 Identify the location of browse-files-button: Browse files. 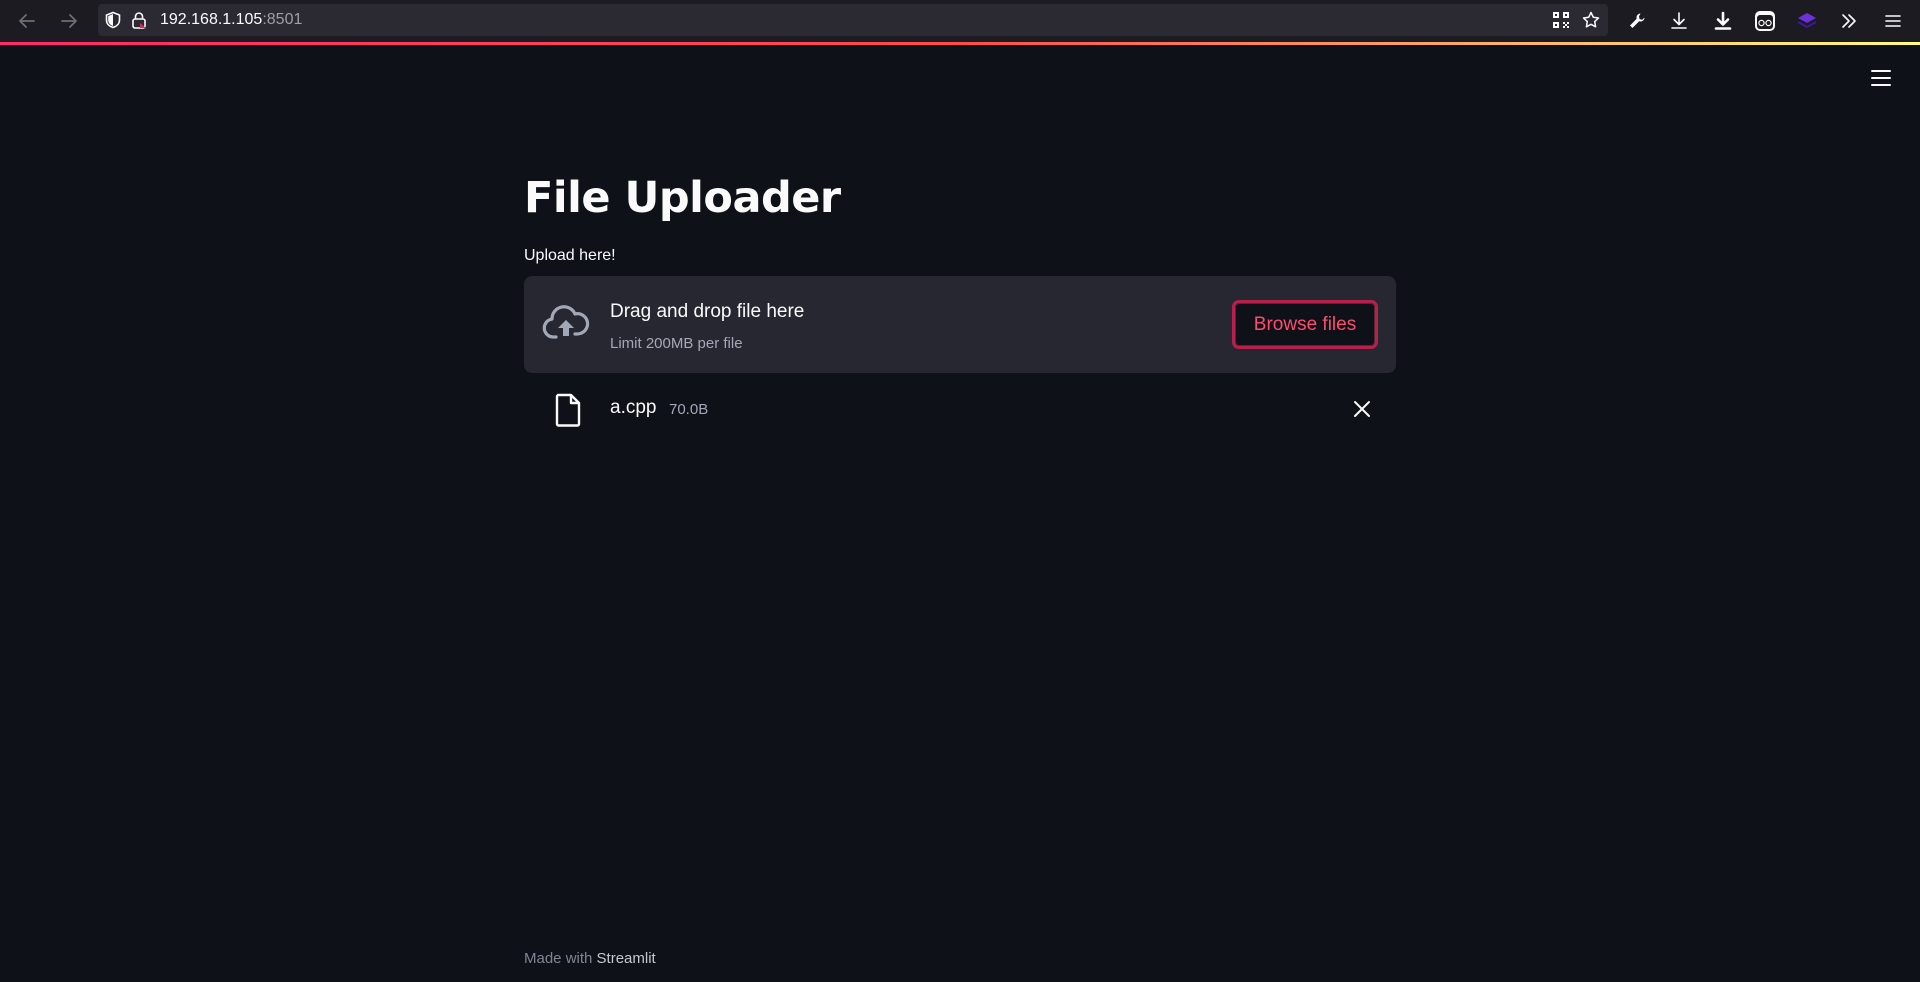
(1305, 324).